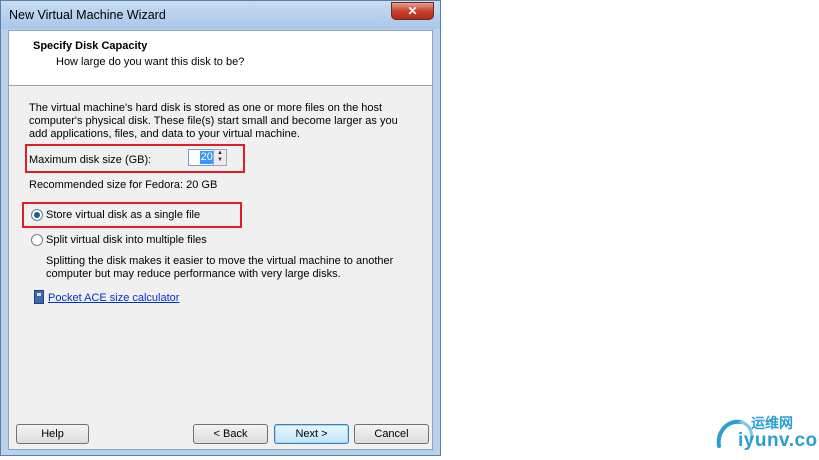 The image size is (819, 460). Describe the element at coordinates (391, 434) in the screenshot. I see `cancel-button: Cancel` at that location.